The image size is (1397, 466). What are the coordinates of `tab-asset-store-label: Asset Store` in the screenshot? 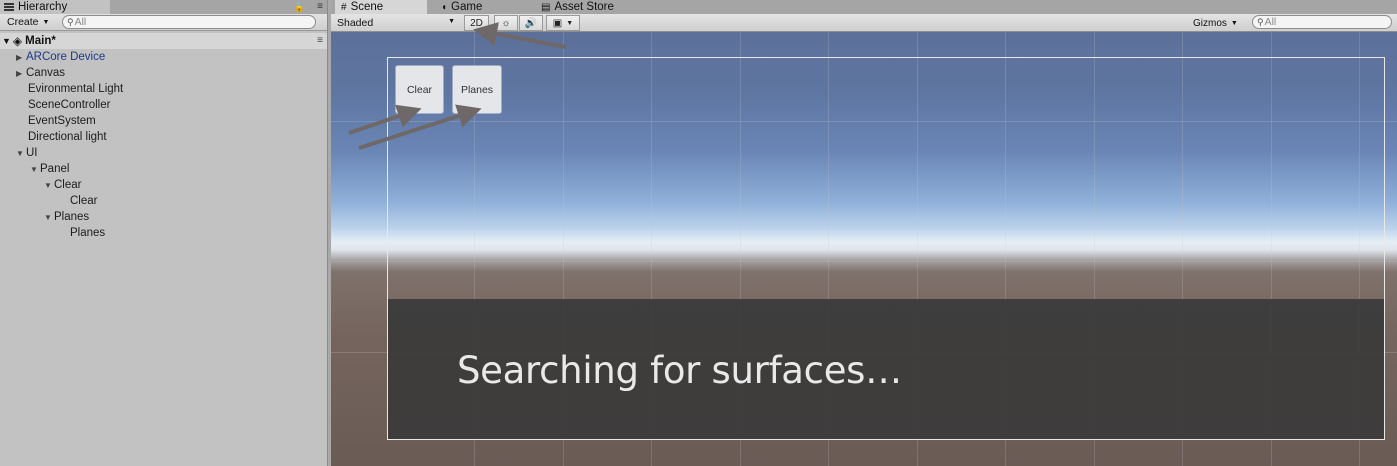 It's located at (584, 7).